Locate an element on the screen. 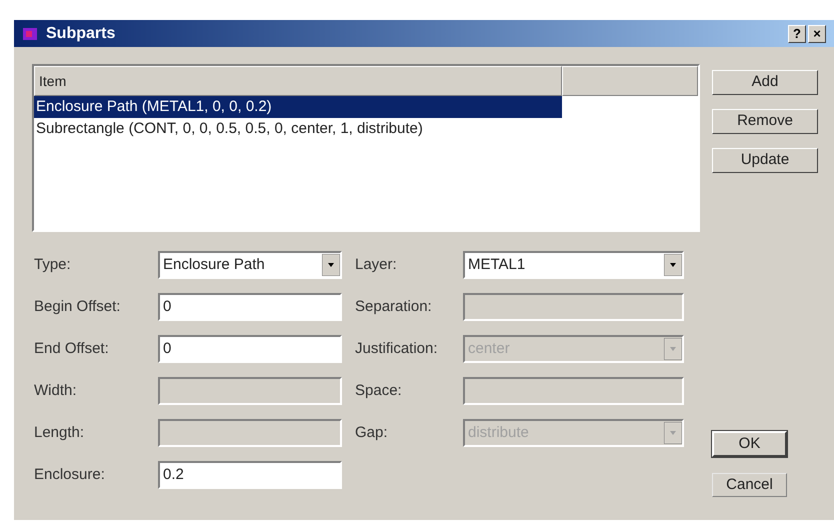 This screenshot has height=523, width=834. cancel-button: Cancel is located at coordinates (749, 485).